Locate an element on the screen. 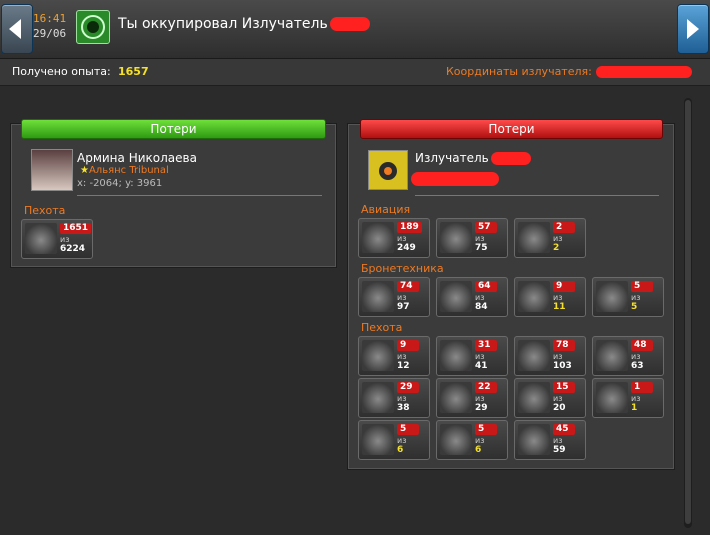 The width and height of the screenshot is (710, 535). unit-card: 57 из 75 is located at coordinates (472, 238).